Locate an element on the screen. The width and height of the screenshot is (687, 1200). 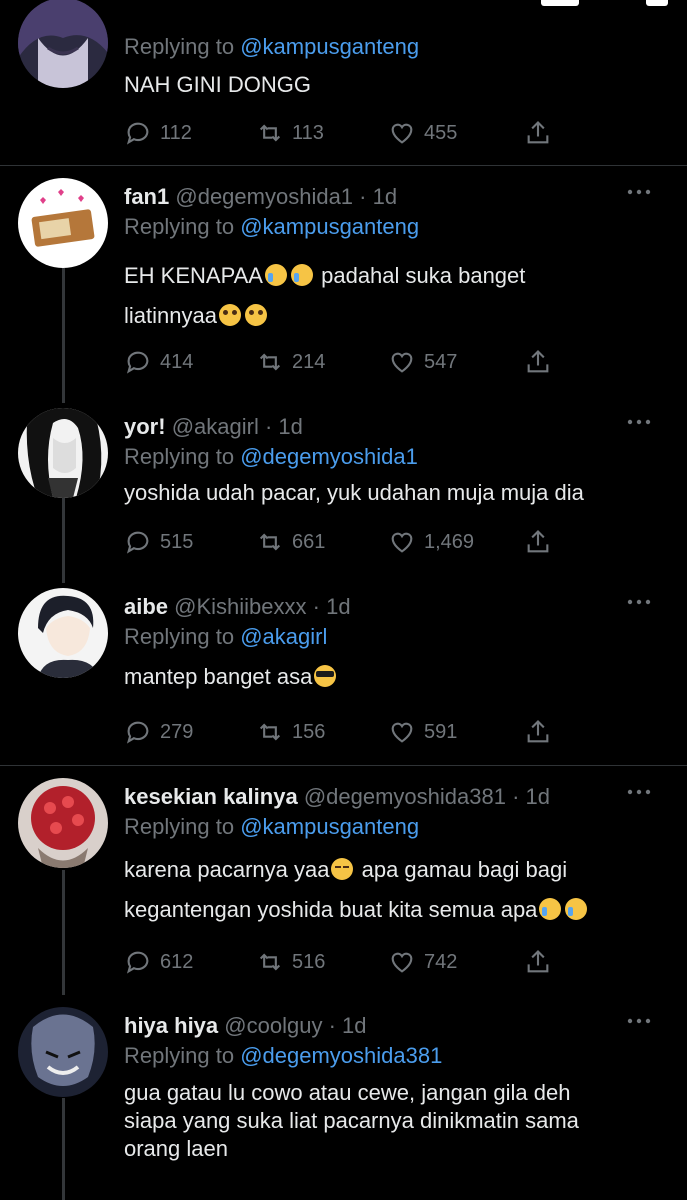
tweet-text-segment: padahal suka banget is located at coordinates (423, 275).